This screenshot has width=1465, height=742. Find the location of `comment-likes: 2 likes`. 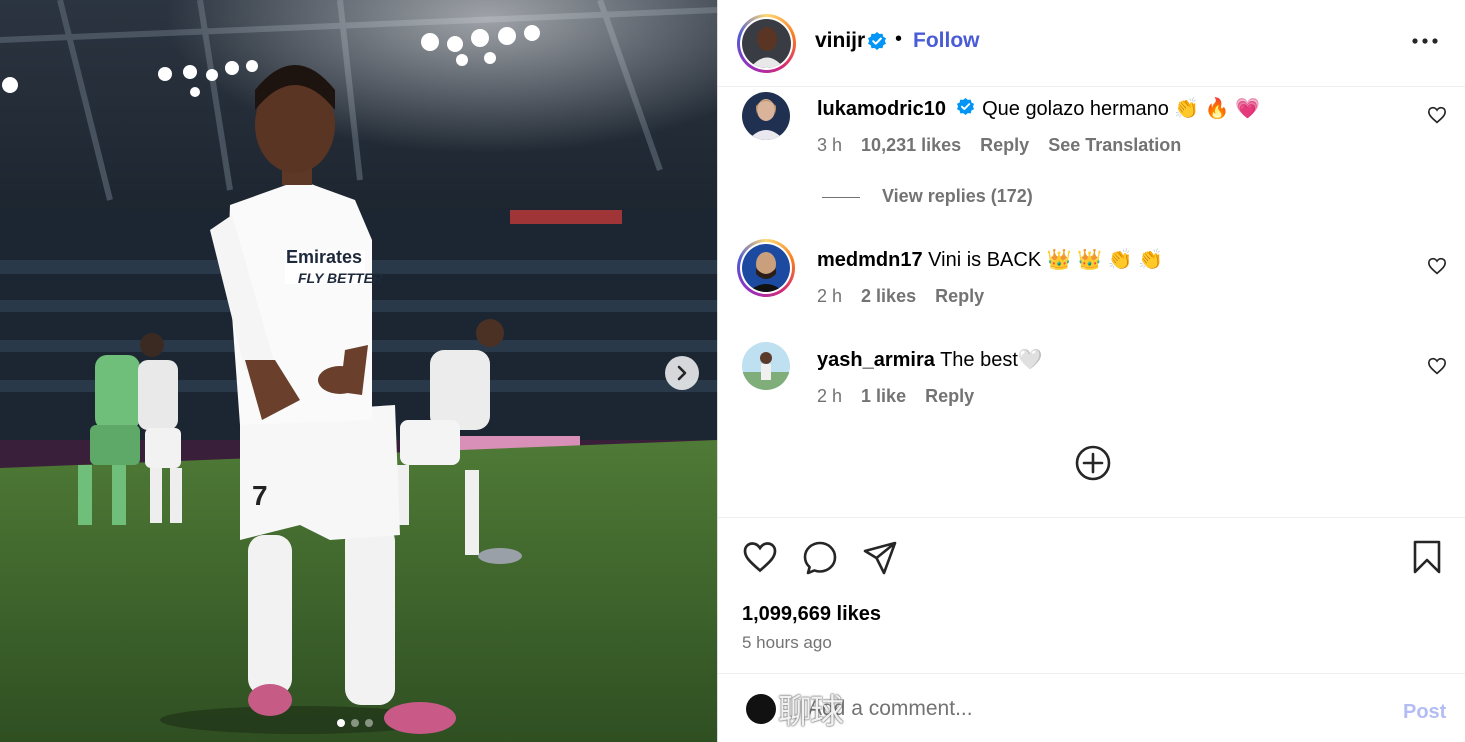

comment-likes: 2 likes is located at coordinates (888, 296).